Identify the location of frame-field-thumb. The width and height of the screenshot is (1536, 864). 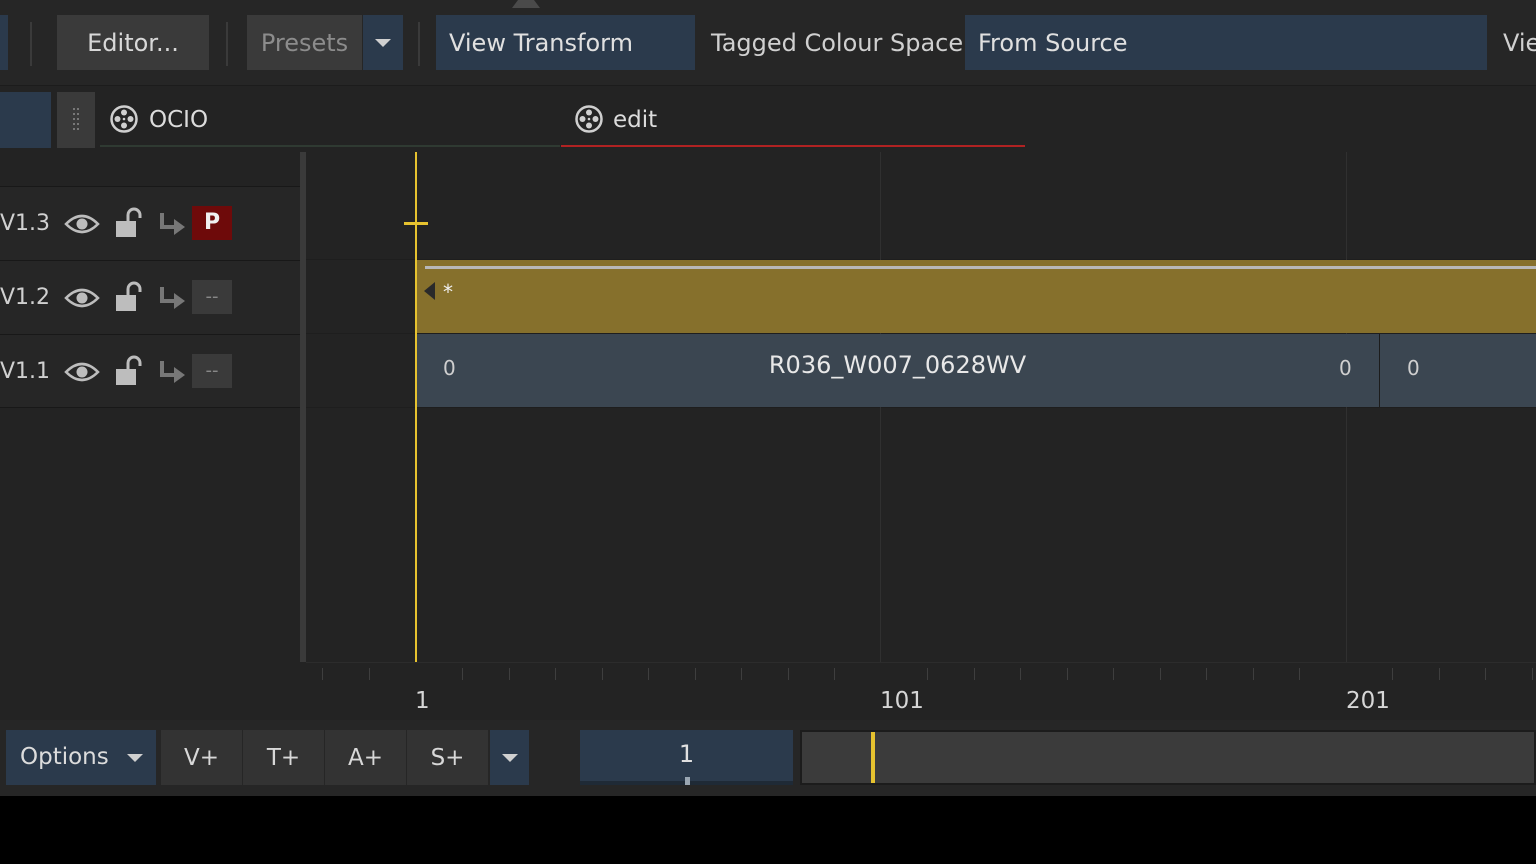
(687, 781).